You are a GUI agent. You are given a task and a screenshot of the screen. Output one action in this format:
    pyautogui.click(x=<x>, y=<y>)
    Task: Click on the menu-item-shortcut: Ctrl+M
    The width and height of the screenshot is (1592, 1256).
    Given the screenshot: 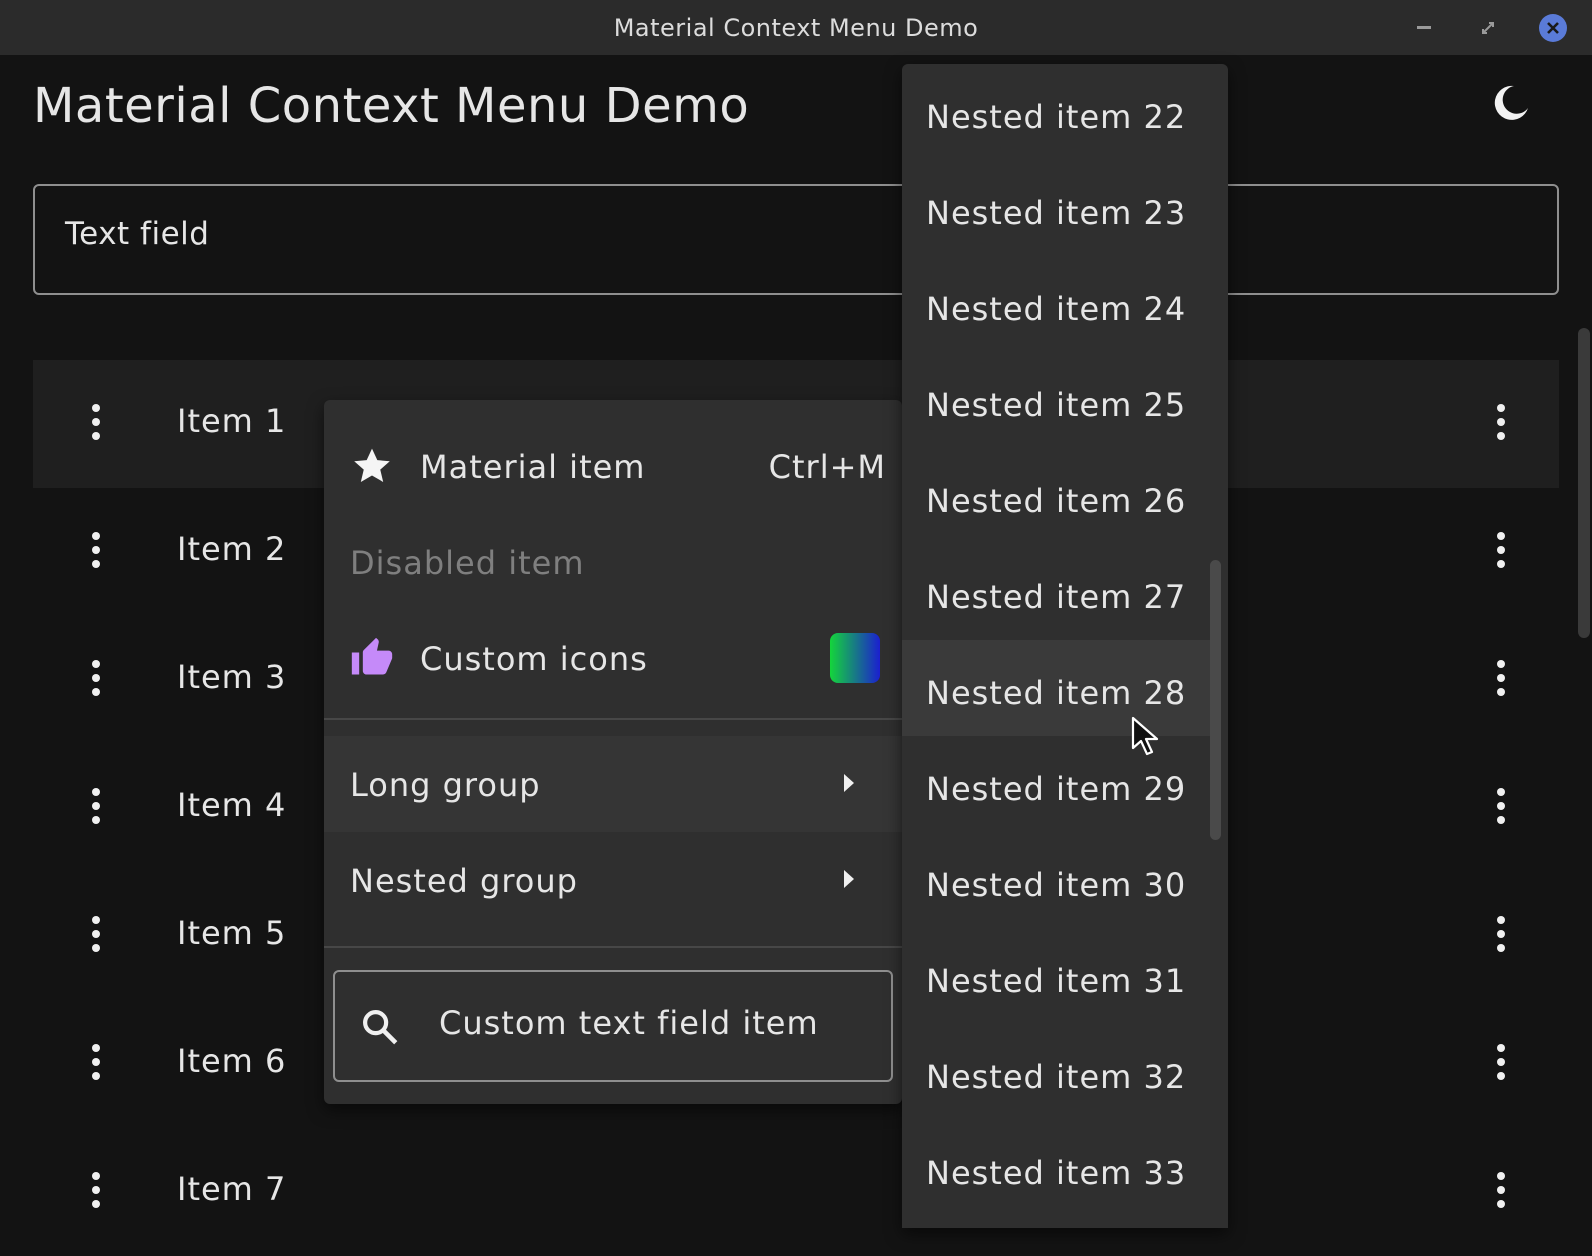 What is the action you would take?
    pyautogui.click(x=827, y=467)
    